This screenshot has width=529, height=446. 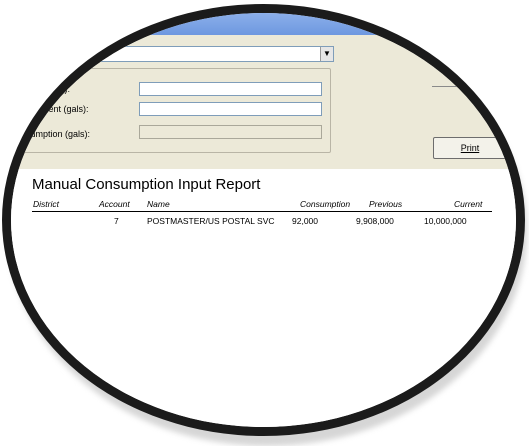 What do you see at coordinates (56, 134) in the screenshot?
I see `consumption-label: nsumption (gals):` at bounding box center [56, 134].